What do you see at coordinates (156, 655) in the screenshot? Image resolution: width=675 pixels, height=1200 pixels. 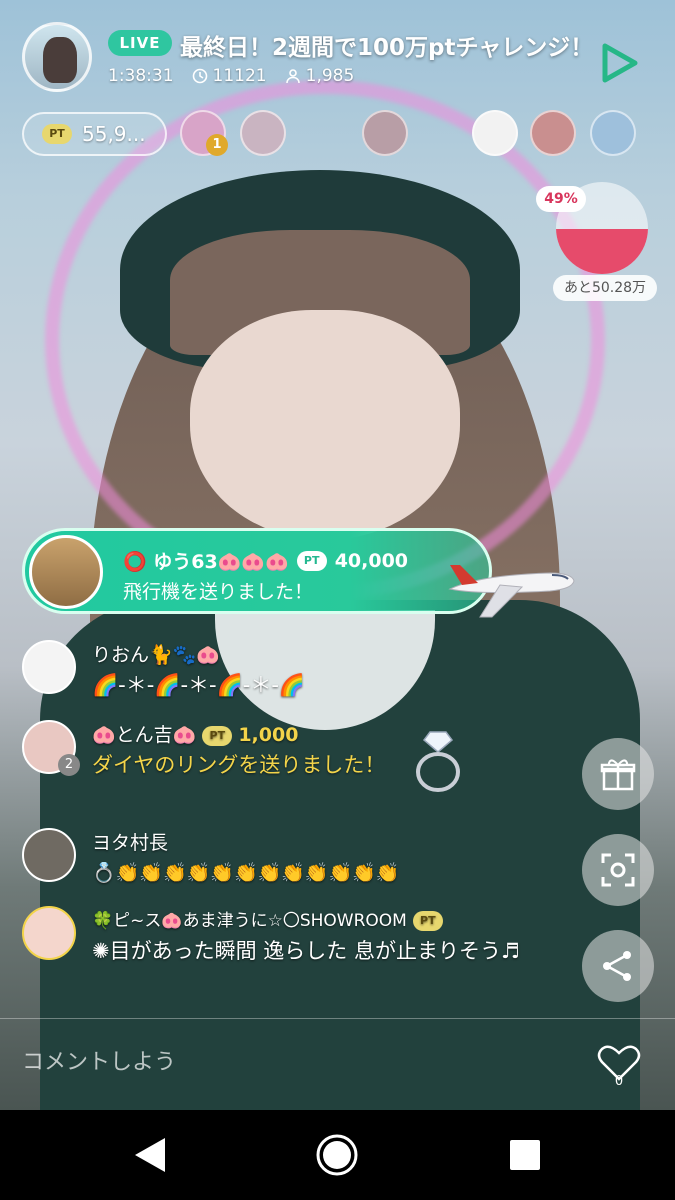 I see `commenter-name: りおん🐈🐾🐽` at bounding box center [156, 655].